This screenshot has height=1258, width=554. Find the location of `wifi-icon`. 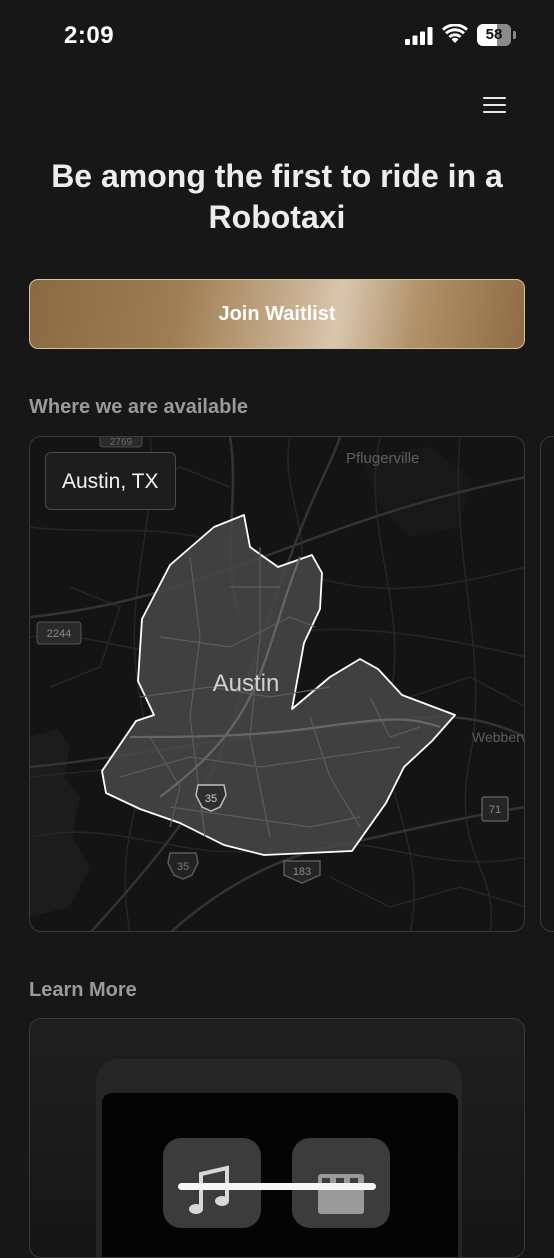

wifi-icon is located at coordinates (455, 33).